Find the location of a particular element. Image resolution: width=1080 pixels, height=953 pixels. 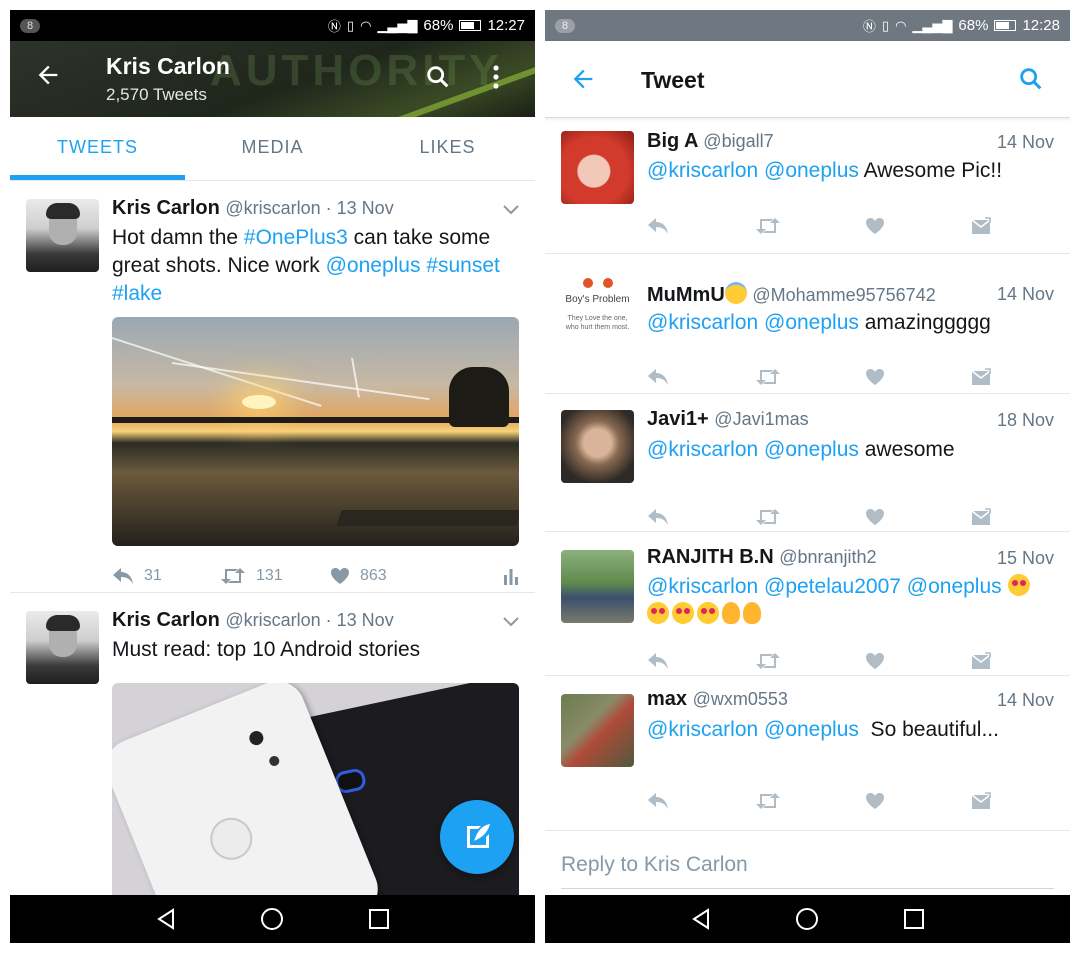

reply-author: max @wxm0553 is located at coordinates (717, 699).